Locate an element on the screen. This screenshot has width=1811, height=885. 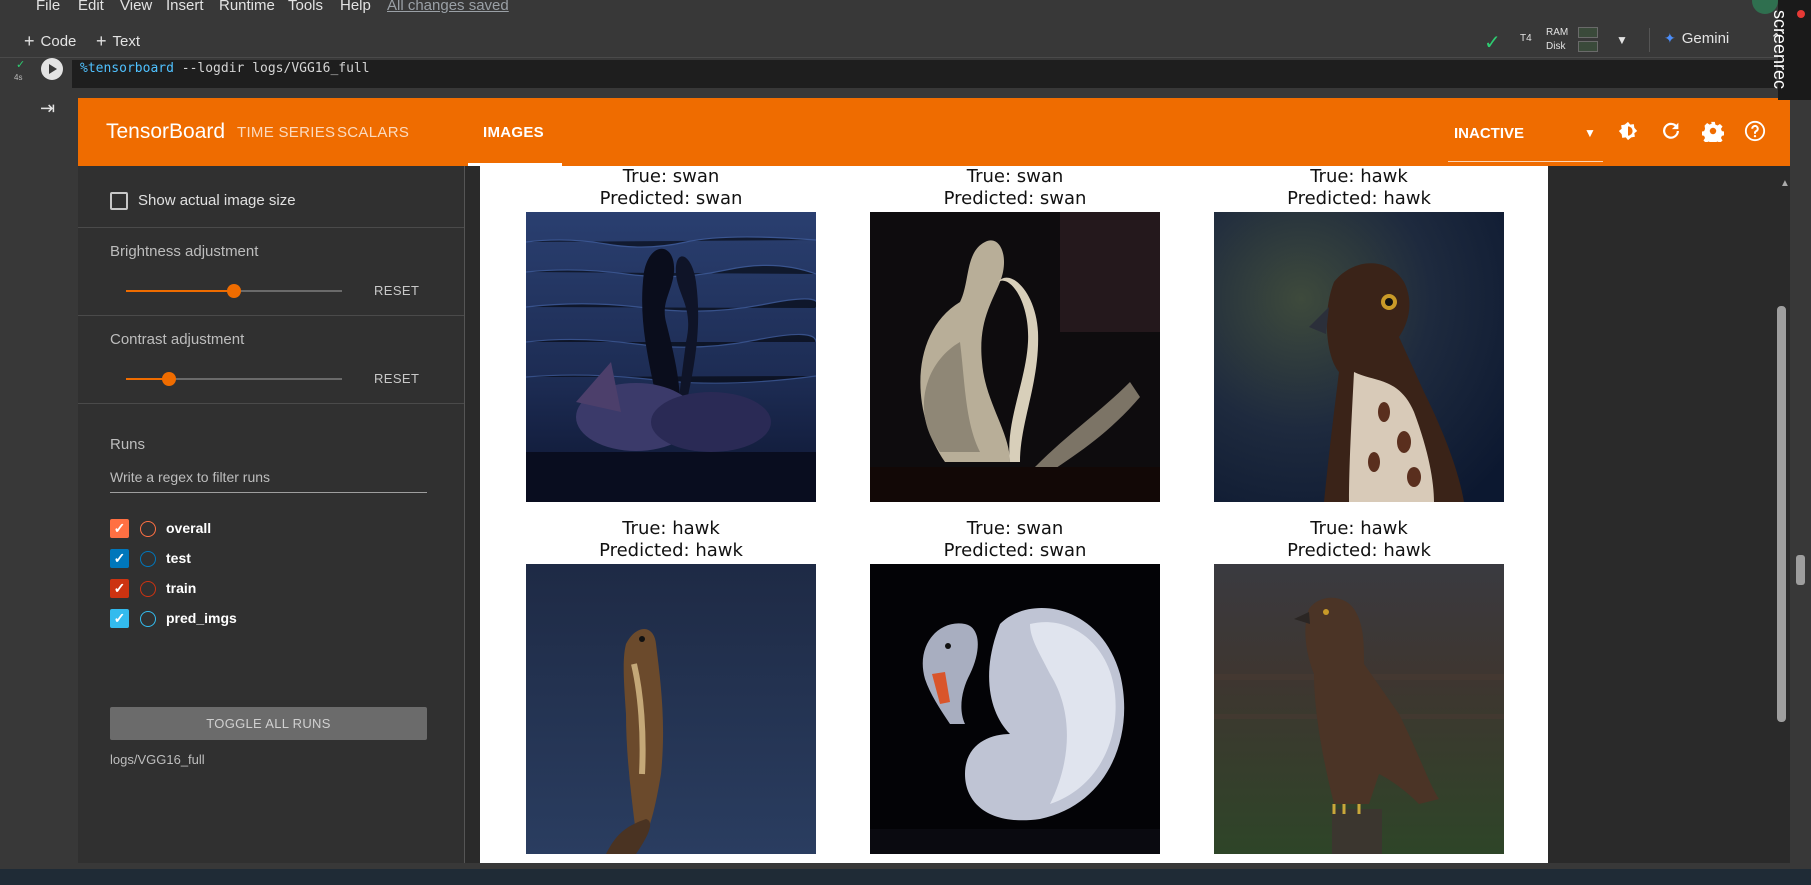
hawk-perched-icon is located at coordinates (671, 709).